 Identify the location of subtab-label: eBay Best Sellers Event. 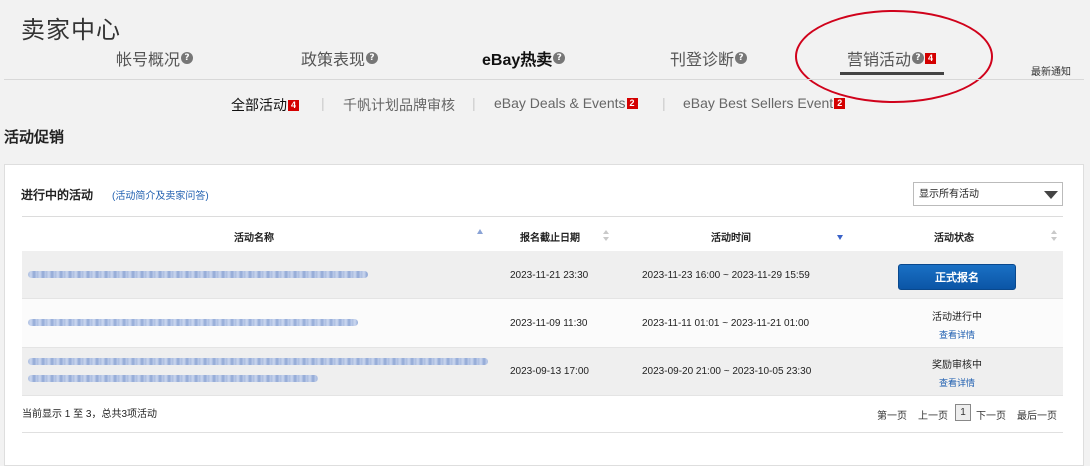
(758, 103).